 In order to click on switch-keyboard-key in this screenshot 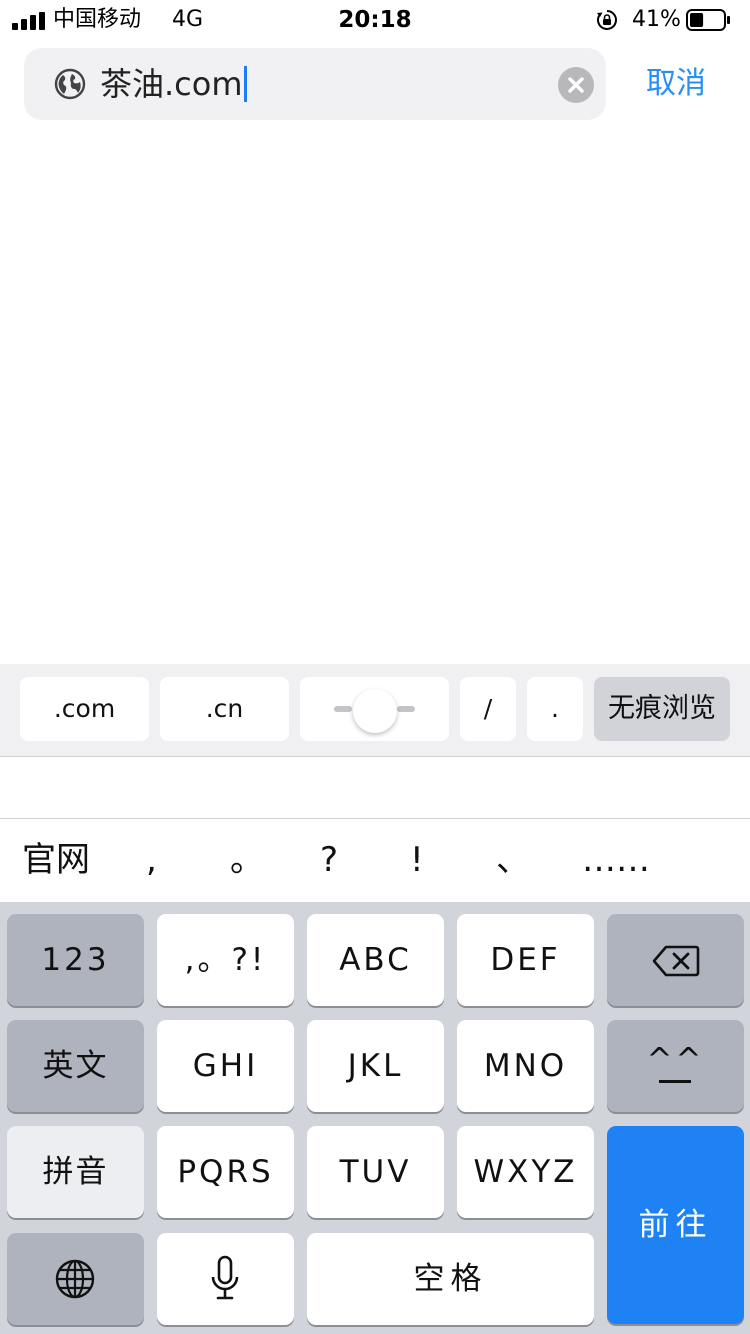, I will do `click(75, 1279)`.